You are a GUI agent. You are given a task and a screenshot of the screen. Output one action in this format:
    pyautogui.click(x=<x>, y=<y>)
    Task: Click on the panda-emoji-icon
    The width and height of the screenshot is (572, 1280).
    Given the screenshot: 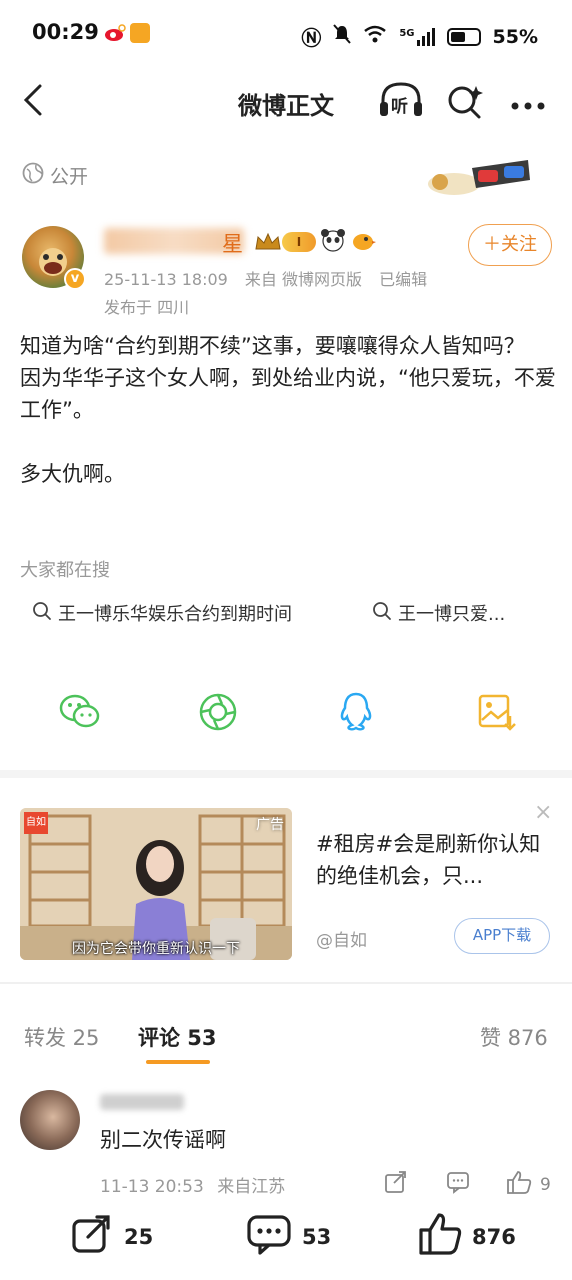 What is the action you would take?
    pyautogui.click(x=333, y=240)
    